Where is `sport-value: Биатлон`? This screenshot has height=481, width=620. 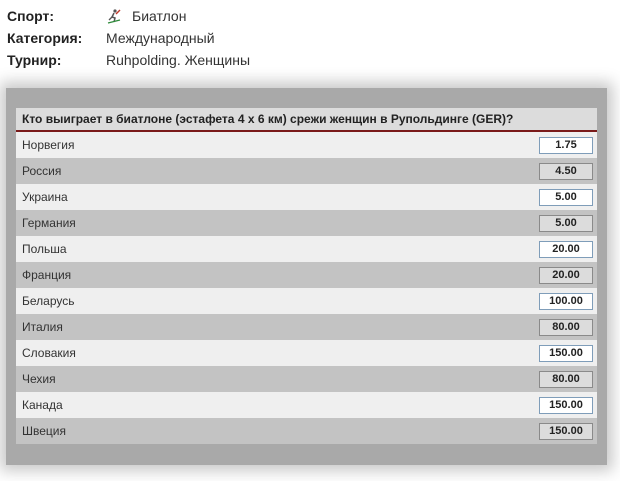 sport-value: Биатлон is located at coordinates (159, 16).